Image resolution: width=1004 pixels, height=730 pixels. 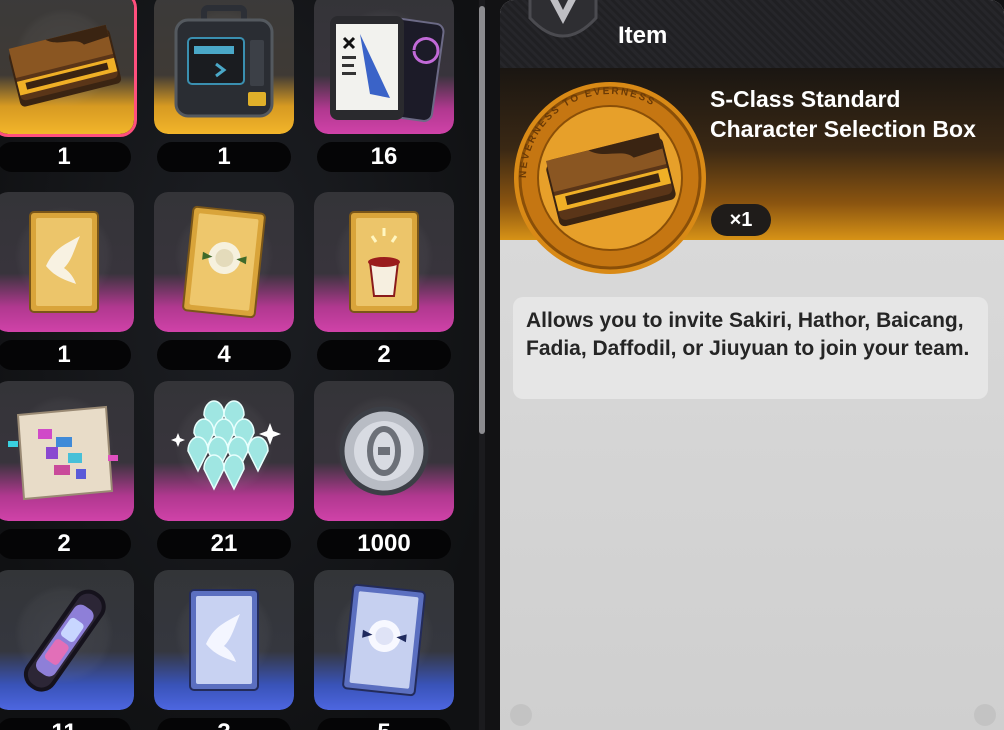 What do you see at coordinates (65, 724) in the screenshot?
I see `item-count: 11` at bounding box center [65, 724].